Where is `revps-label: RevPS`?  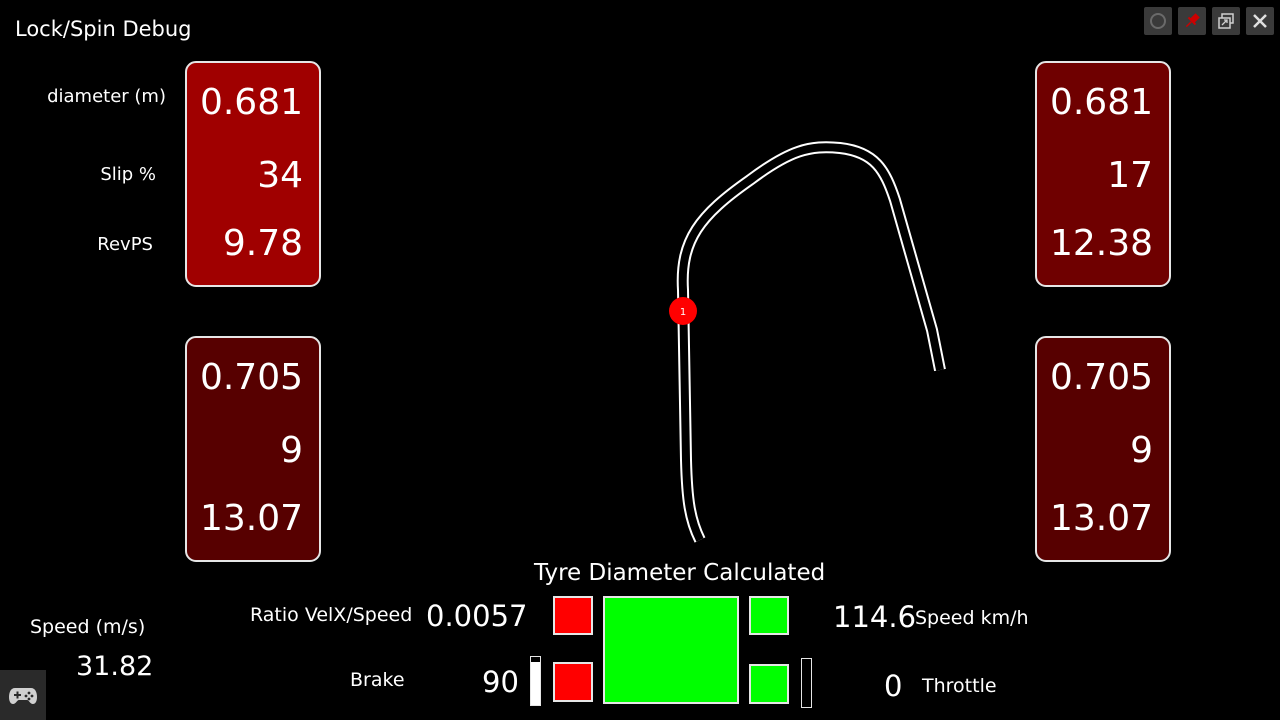 revps-label: RevPS is located at coordinates (125, 244).